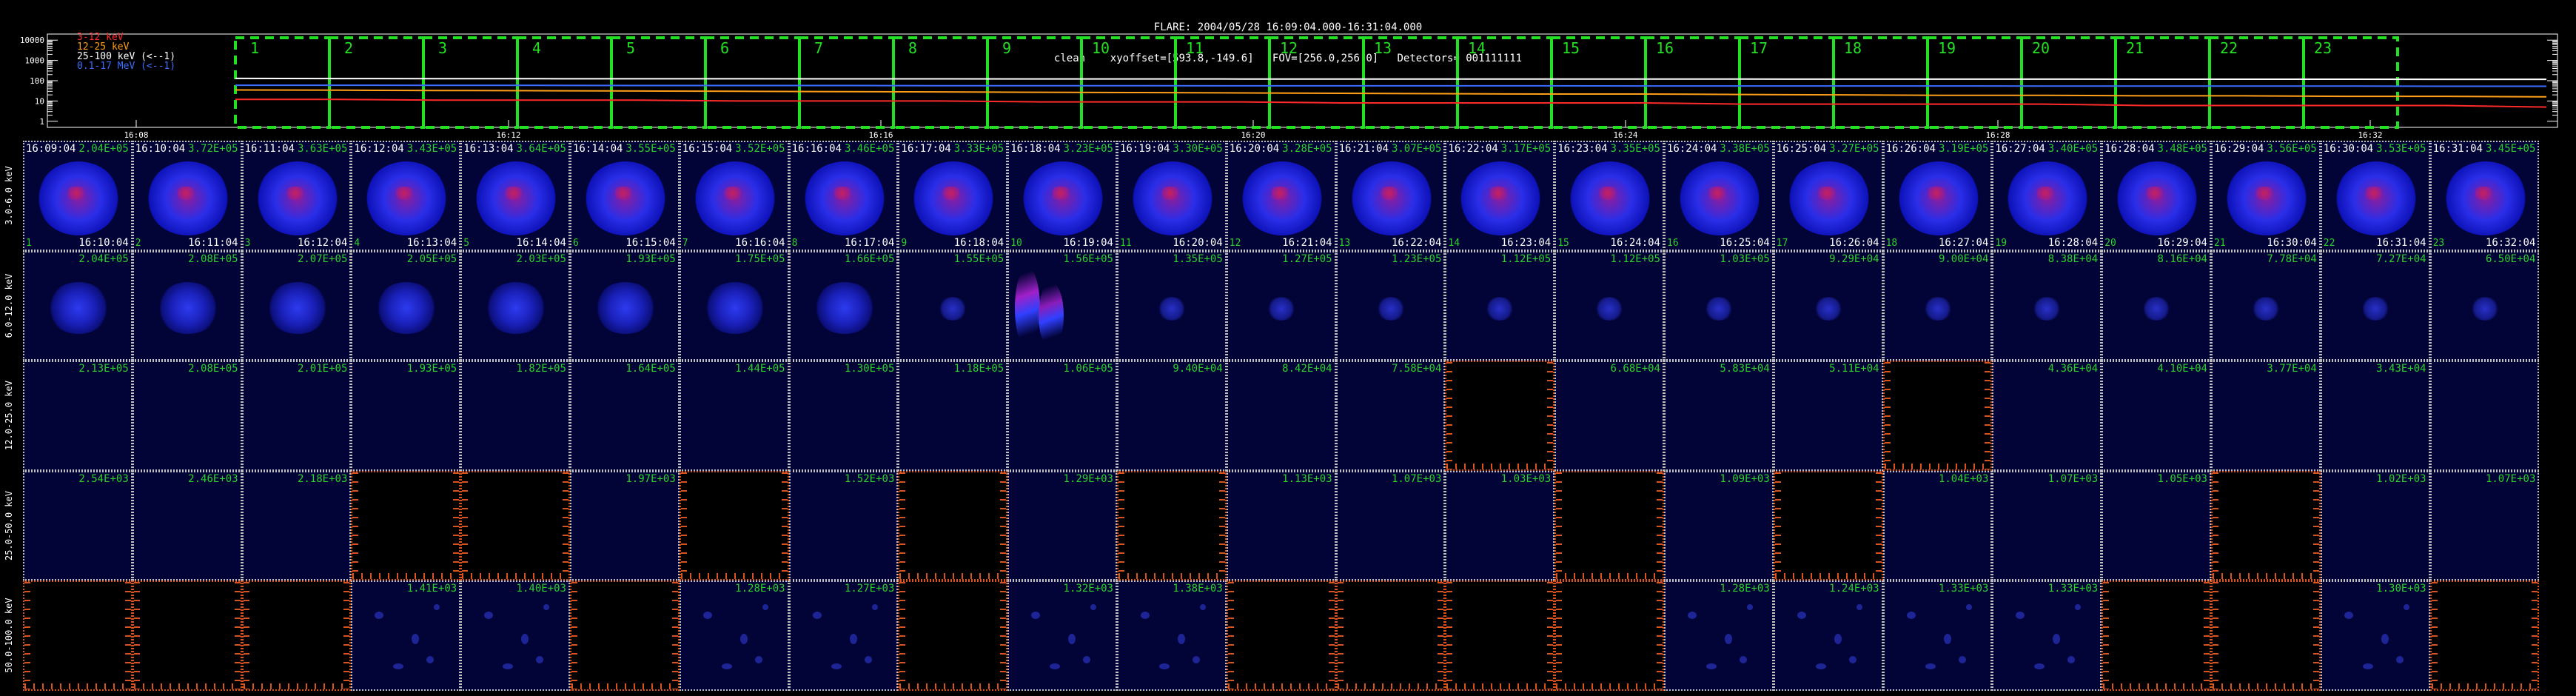  I want to click on panel-flux: 1.35E+05, so click(1198, 258).